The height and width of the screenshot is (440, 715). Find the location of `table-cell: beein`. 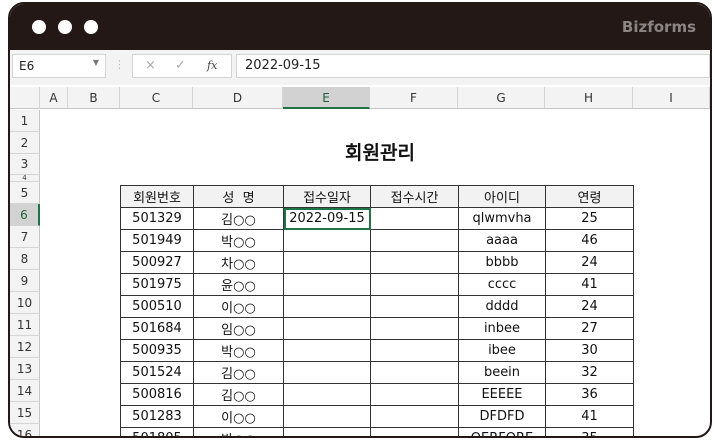

table-cell: beein is located at coordinates (502, 372).